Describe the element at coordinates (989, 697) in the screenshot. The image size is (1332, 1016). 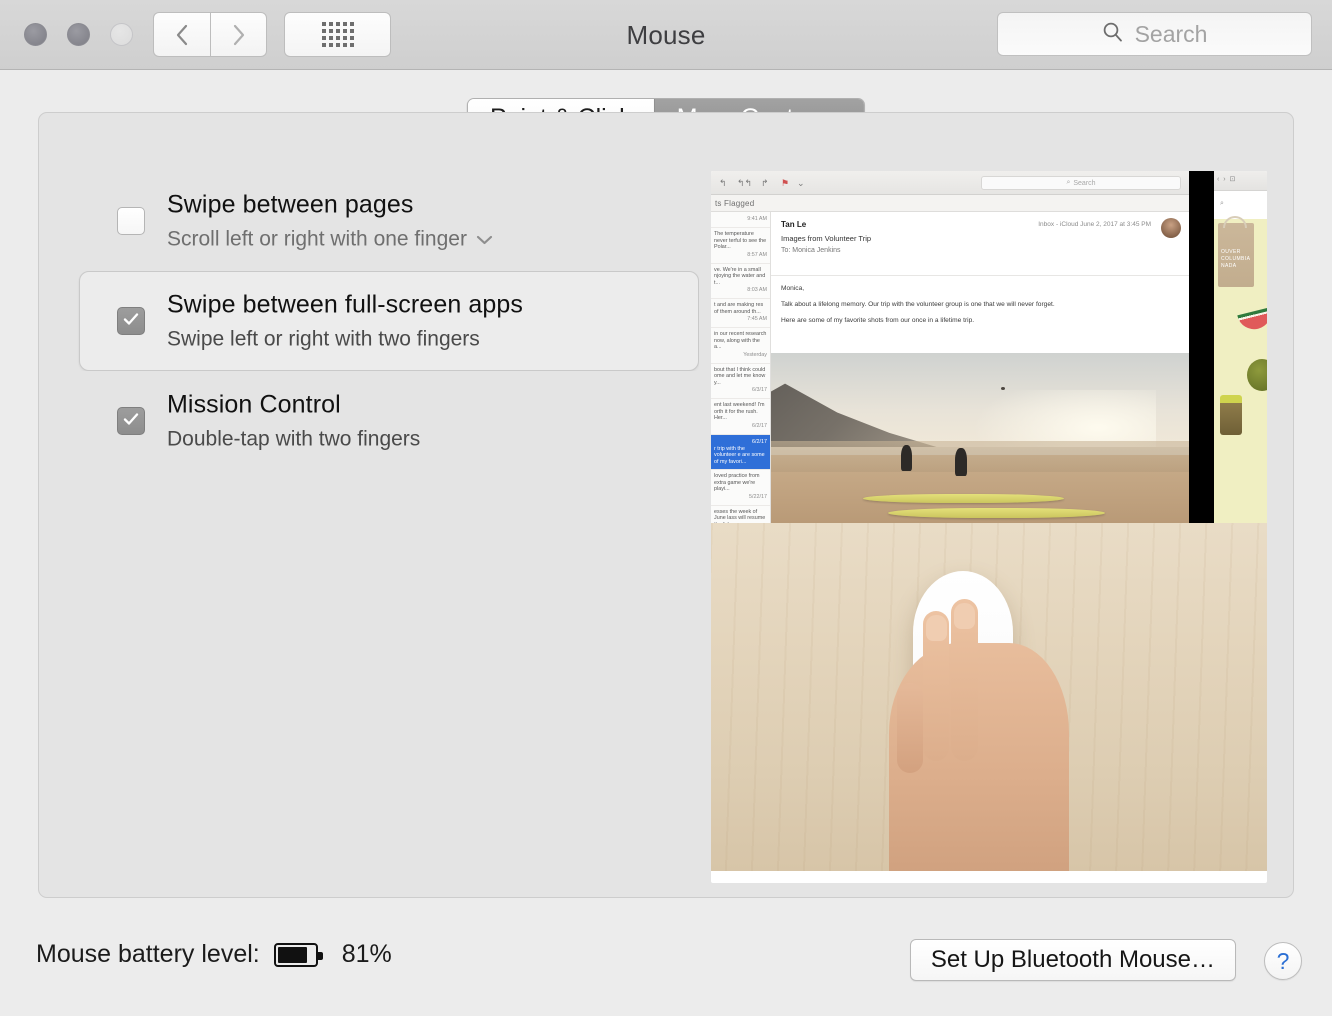
I see `mouse-gesture-photo` at that location.